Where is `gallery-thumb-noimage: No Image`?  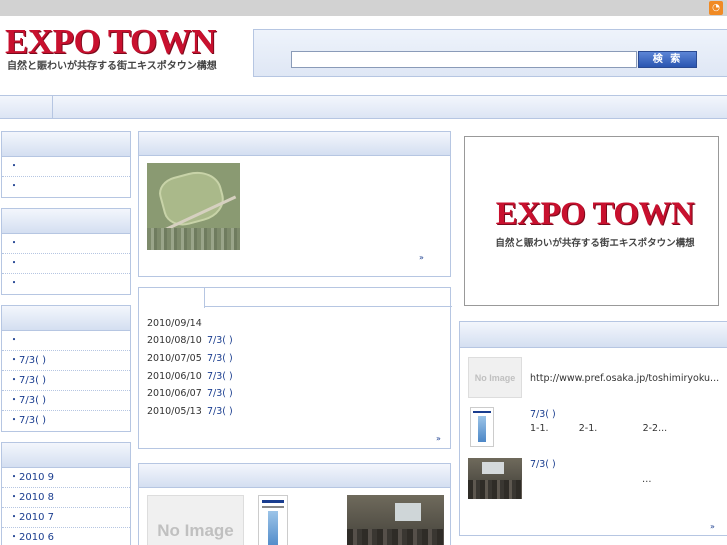 gallery-thumb-noimage: No Image is located at coordinates (195, 520).